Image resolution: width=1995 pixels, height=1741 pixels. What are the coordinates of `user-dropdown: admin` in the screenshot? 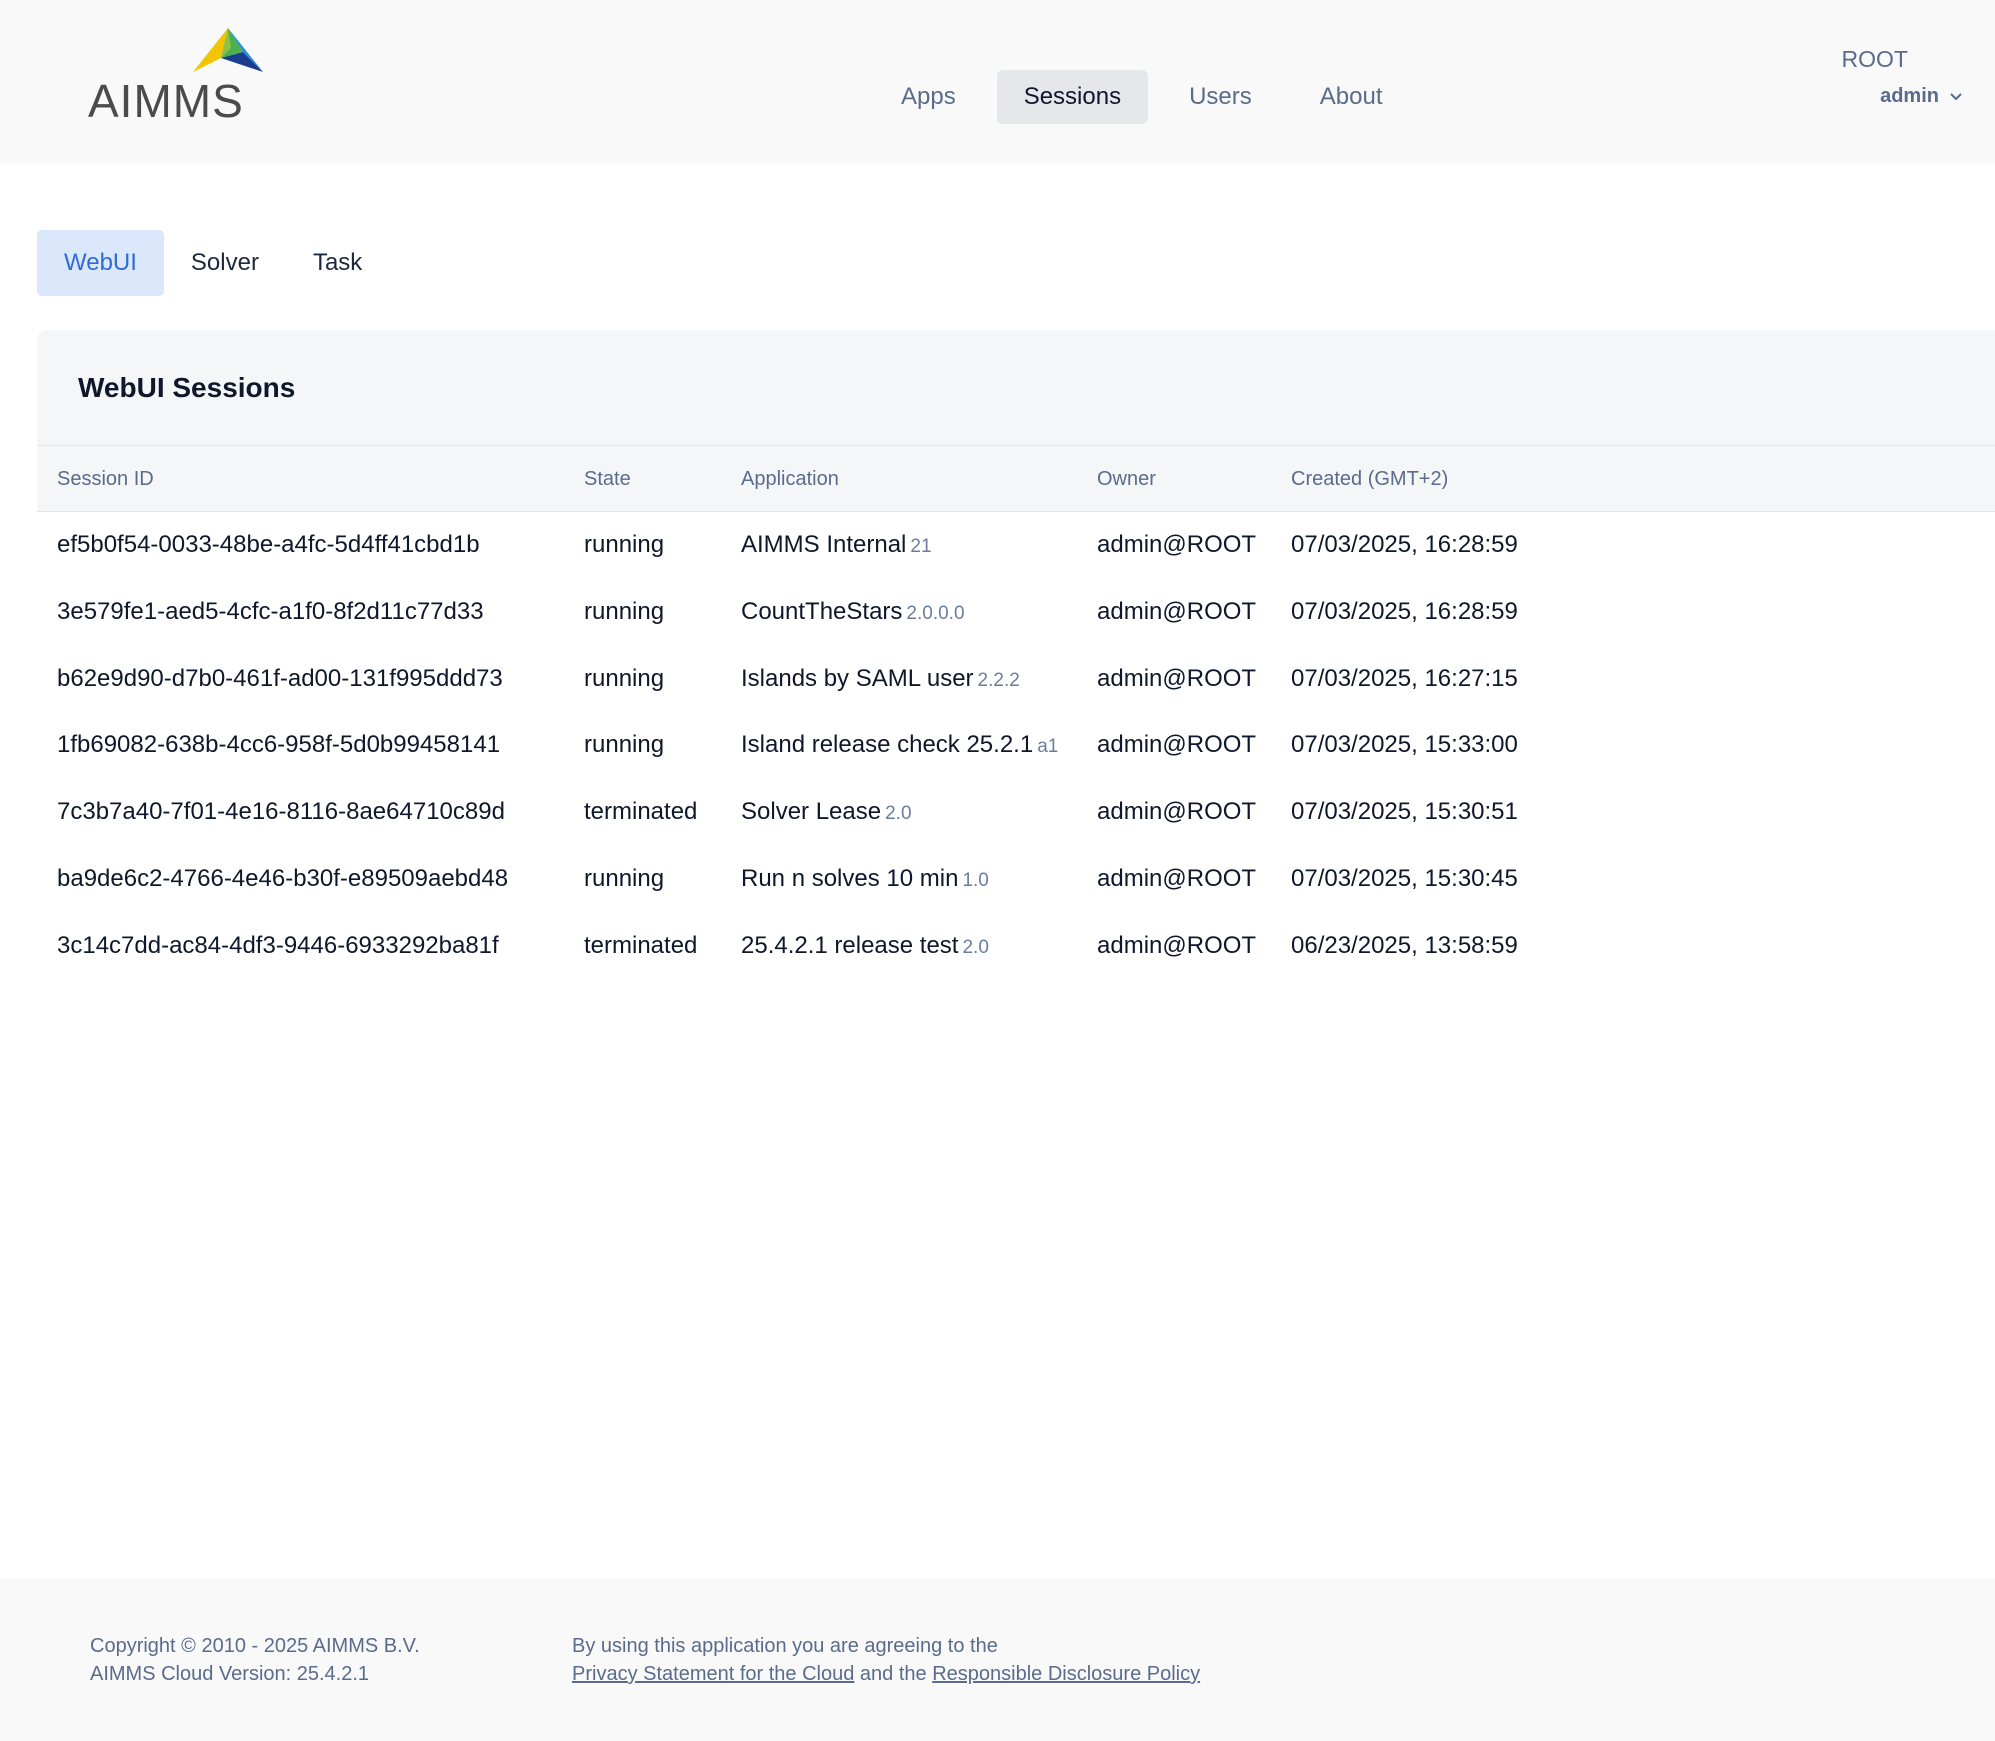 It's located at (1903, 96).